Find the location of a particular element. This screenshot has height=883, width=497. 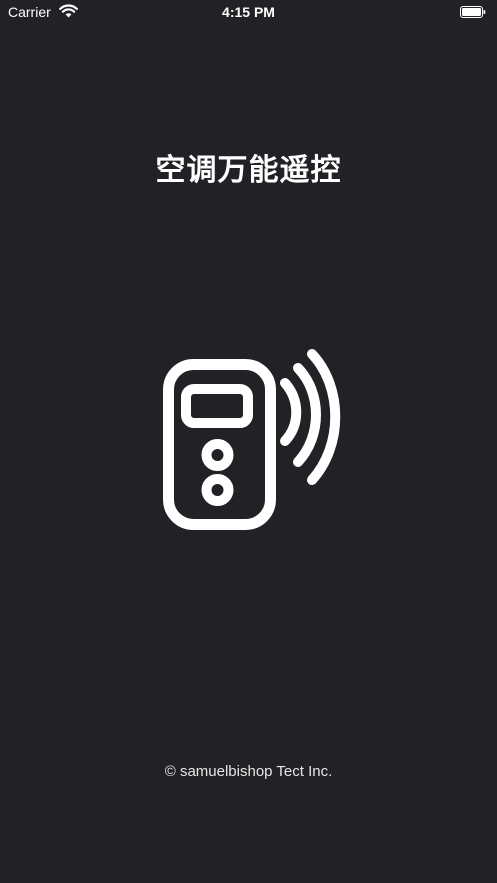

status-time: 4:15 PM is located at coordinates (248, 12).